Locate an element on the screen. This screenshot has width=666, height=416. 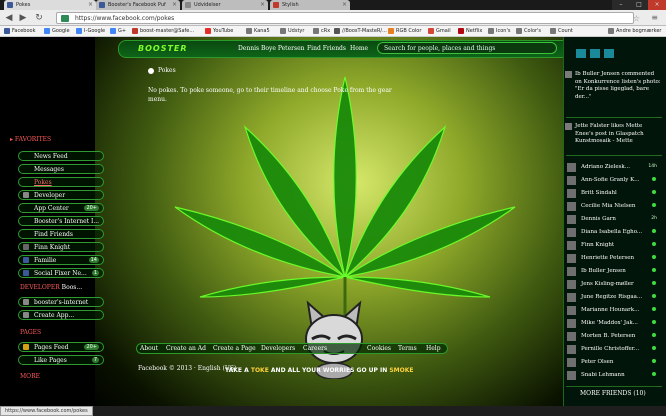
sidebar-item-news-feed: News Feed is located at coordinates (61, 156).